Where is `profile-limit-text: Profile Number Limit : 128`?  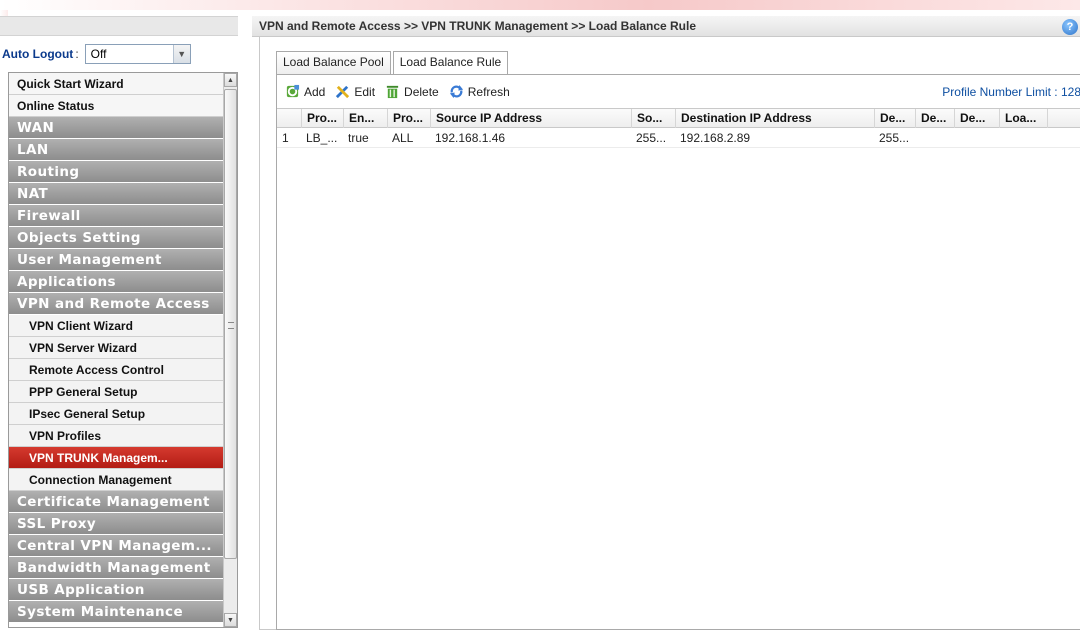 profile-limit-text: Profile Number Limit : 128 is located at coordinates (1011, 92).